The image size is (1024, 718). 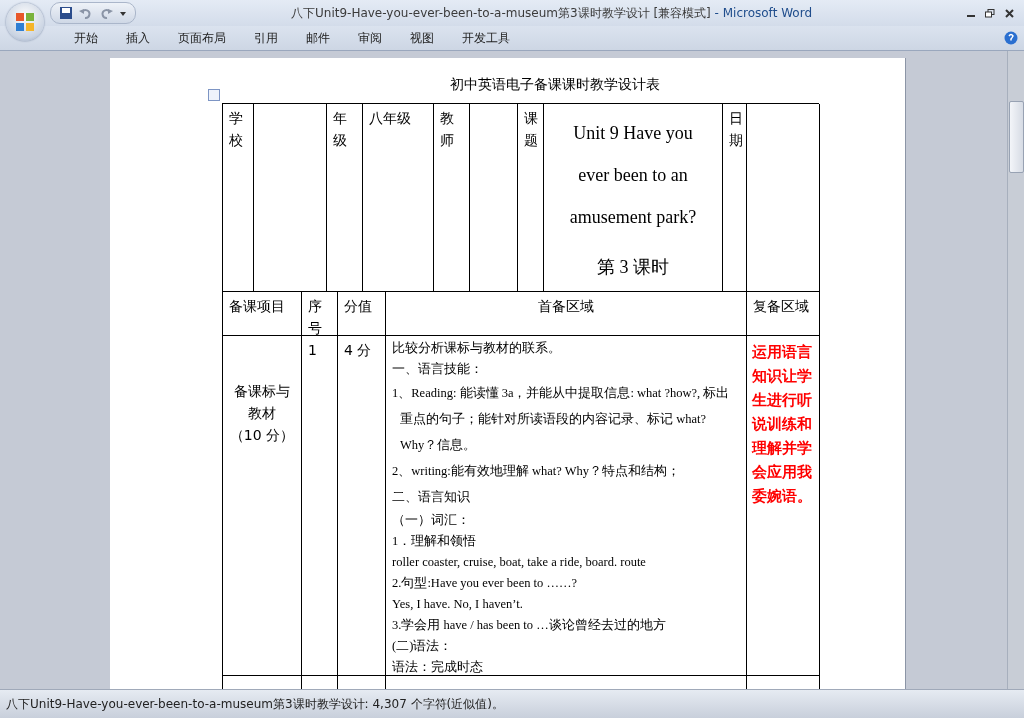 I want to click on content-line: （一）词汇：, so click(x=431, y=520).